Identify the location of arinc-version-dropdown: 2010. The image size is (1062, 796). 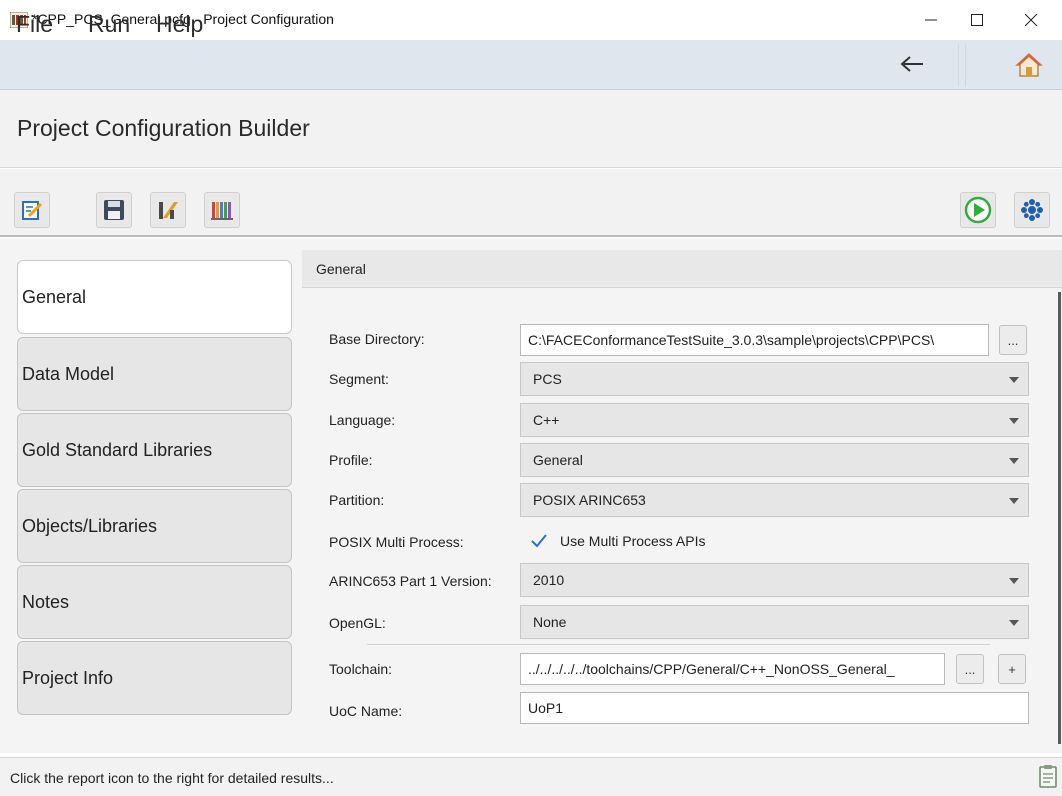
(774, 580).